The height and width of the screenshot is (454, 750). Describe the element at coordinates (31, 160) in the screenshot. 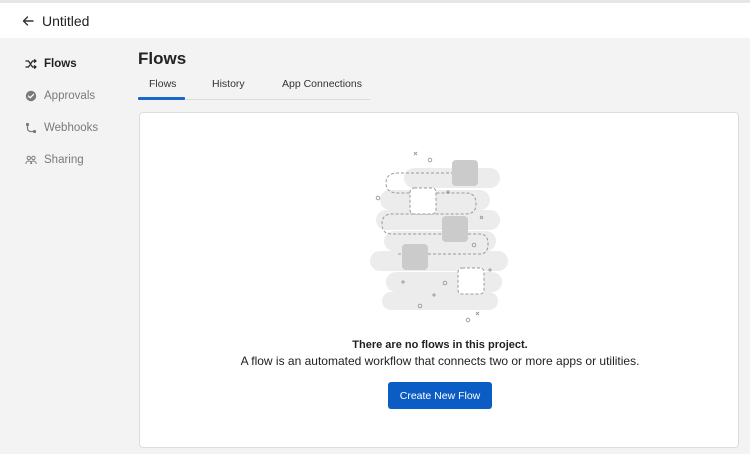

I see `people-icon` at that location.